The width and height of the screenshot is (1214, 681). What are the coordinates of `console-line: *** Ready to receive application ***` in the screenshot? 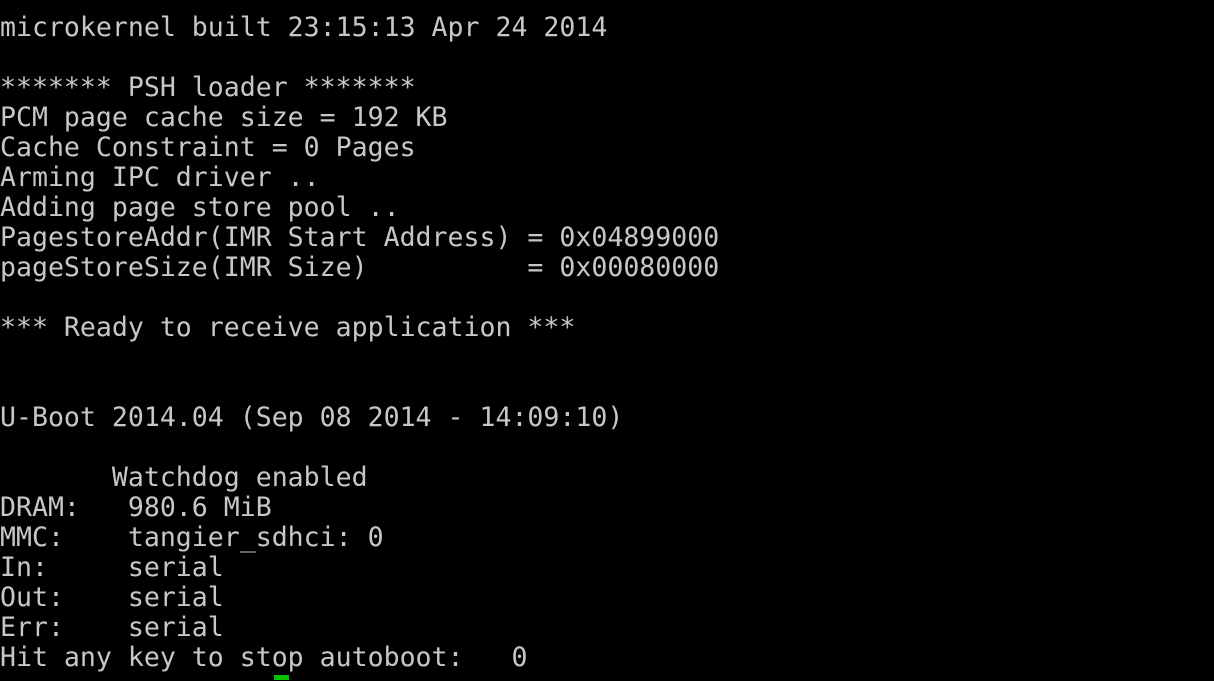 It's located at (288, 327).